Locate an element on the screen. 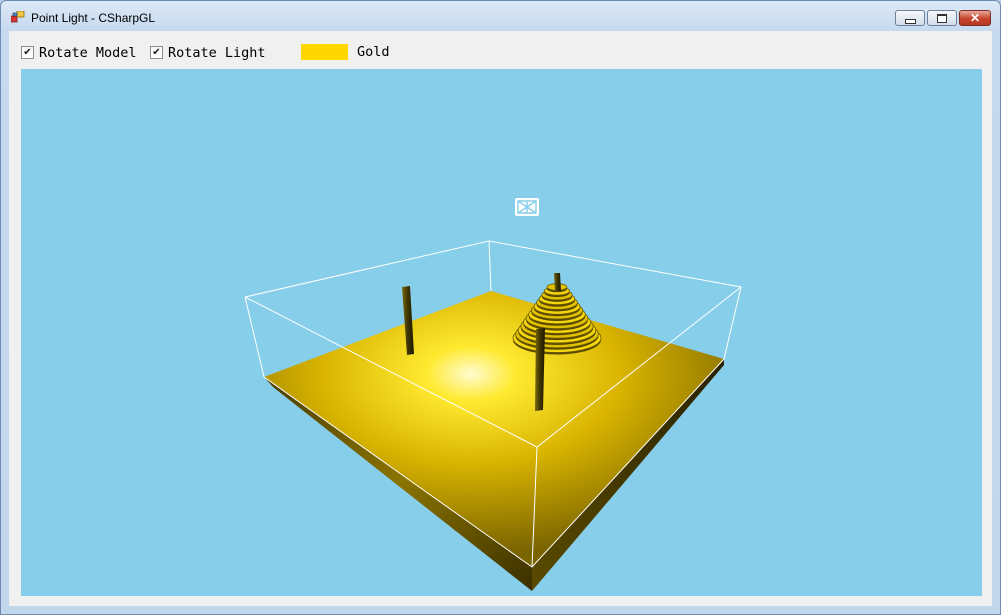  rotate-light-label: Rotate Light is located at coordinates (217, 52).